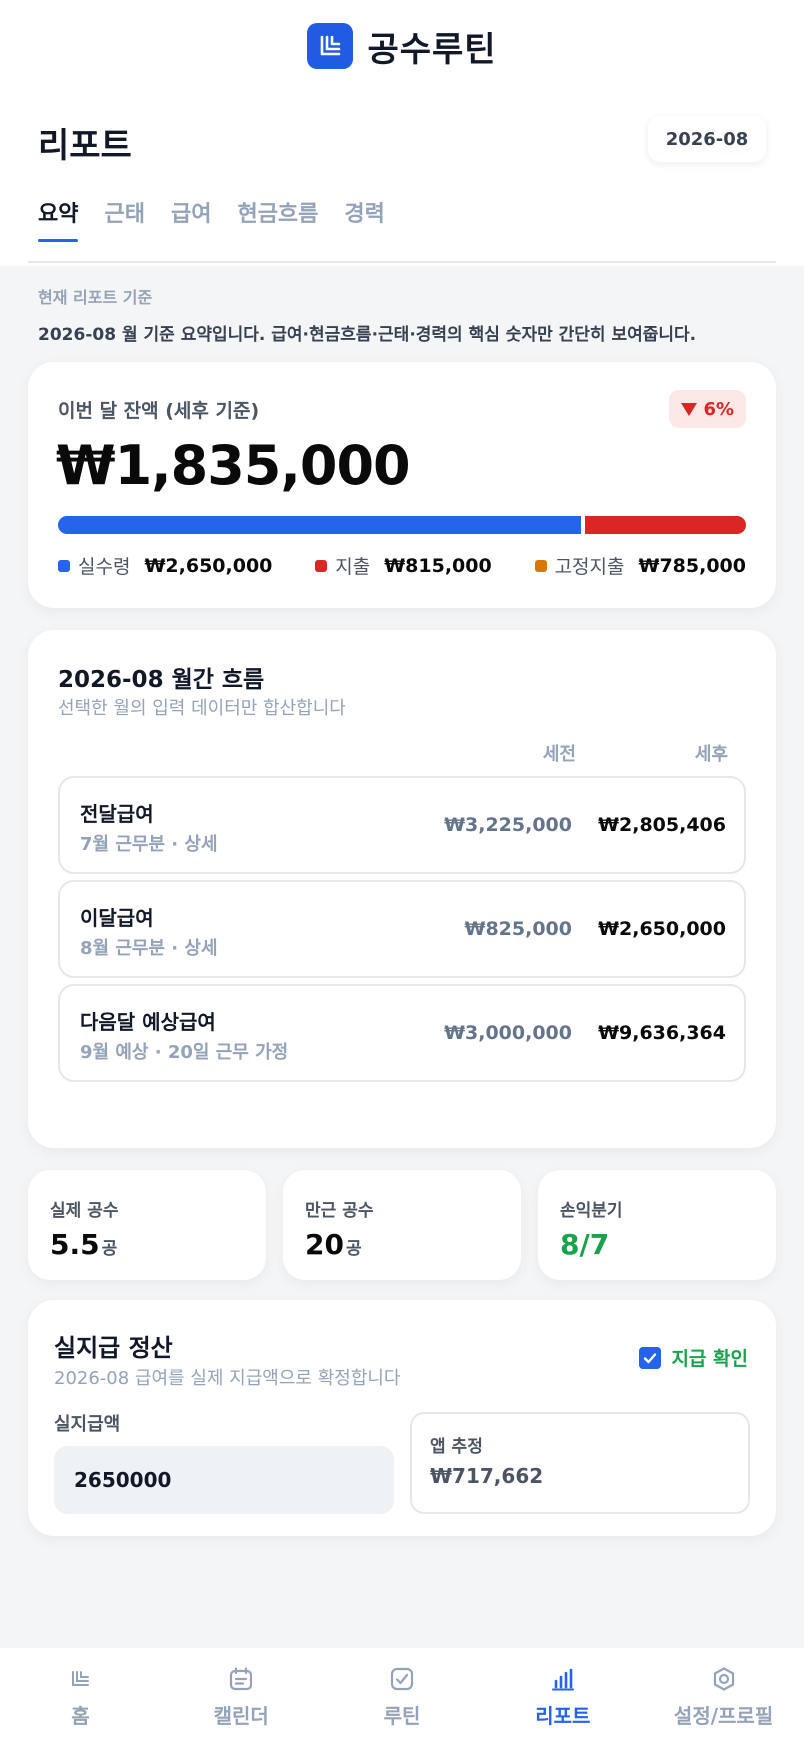  What do you see at coordinates (58, 219) in the screenshot?
I see `tab-summary: 요약` at bounding box center [58, 219].